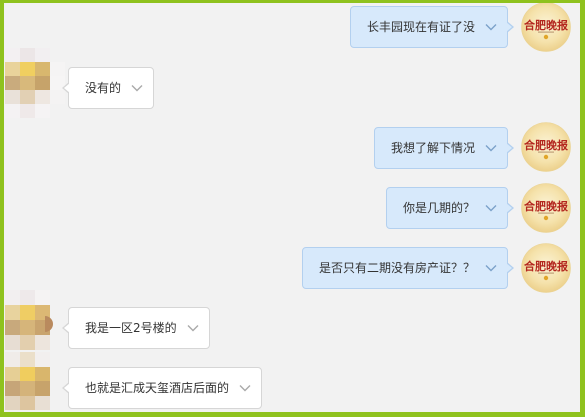 The image size is (585, 417). What do you see at coordinates (157, 388) in the screenshot?
I see `message-text: 也就是汇成天玺酒店后面的` at bounding box center [157, 388].